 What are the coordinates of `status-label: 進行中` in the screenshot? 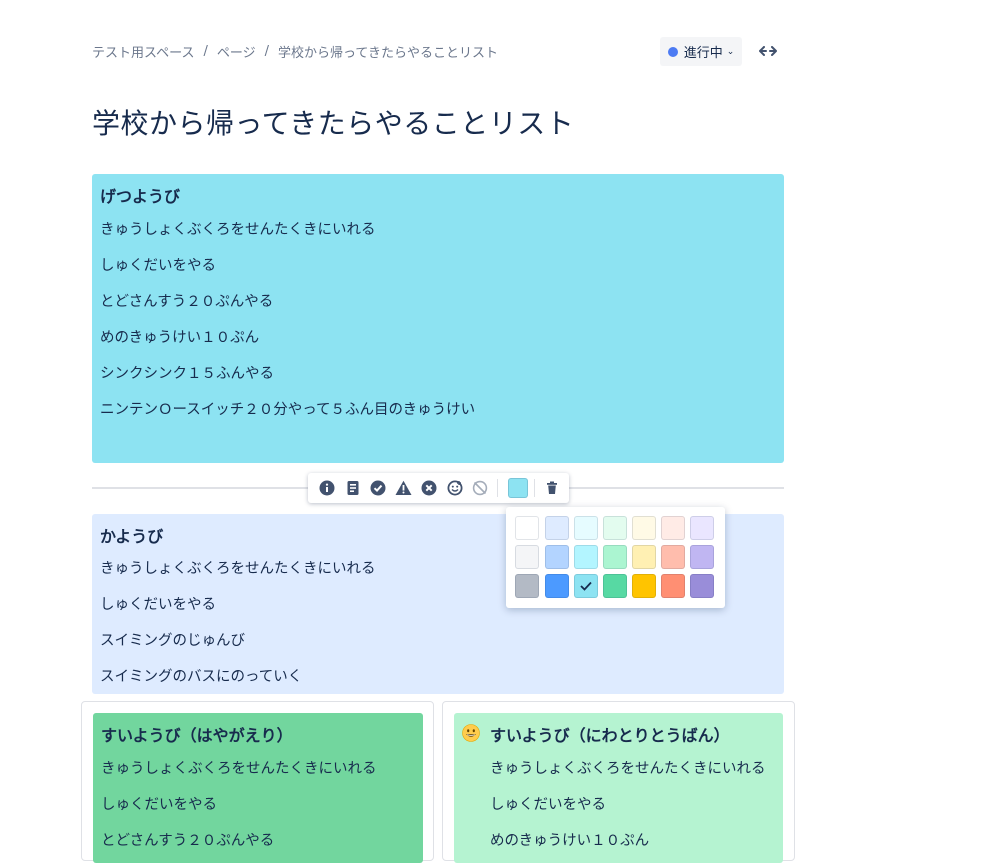 It's located at (703, 53).